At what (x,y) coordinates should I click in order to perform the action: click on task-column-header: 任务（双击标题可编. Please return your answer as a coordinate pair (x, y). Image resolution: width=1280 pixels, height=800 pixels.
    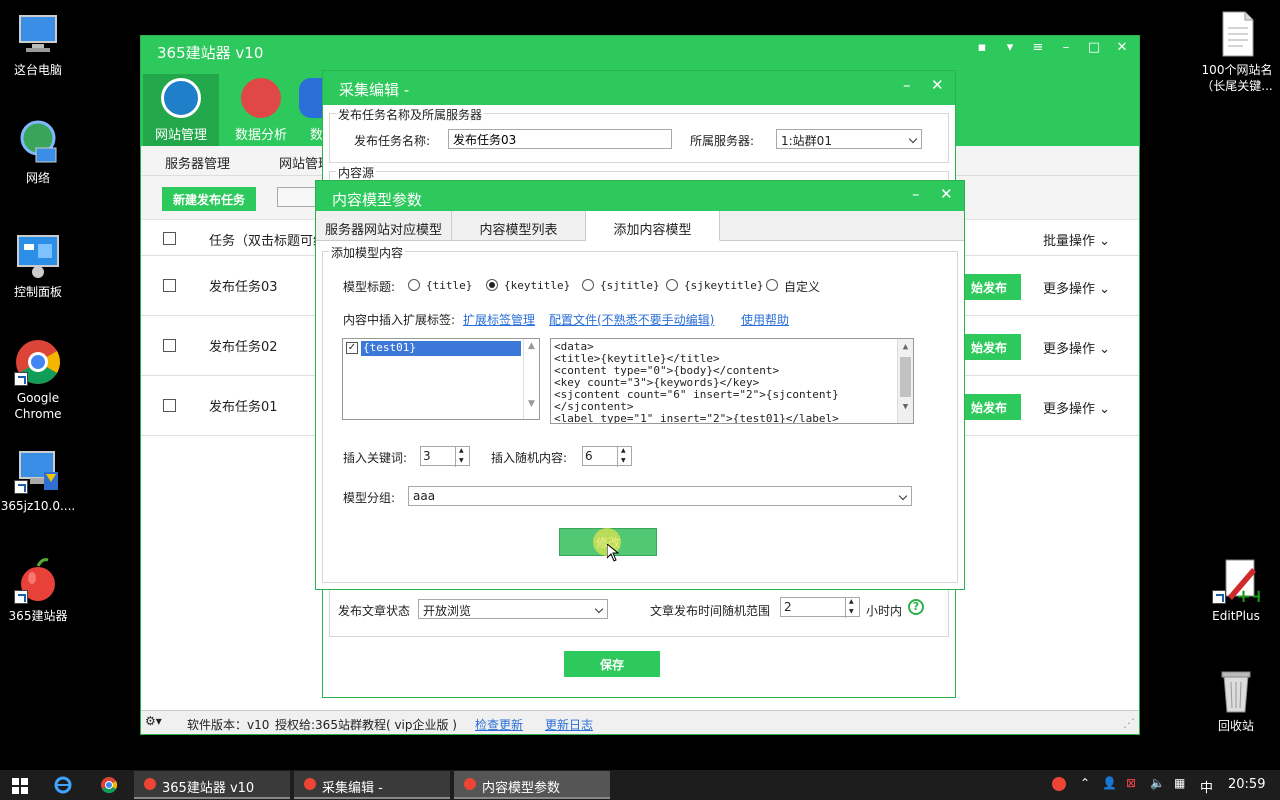
    Looking at the image, I should click on (268, 241).